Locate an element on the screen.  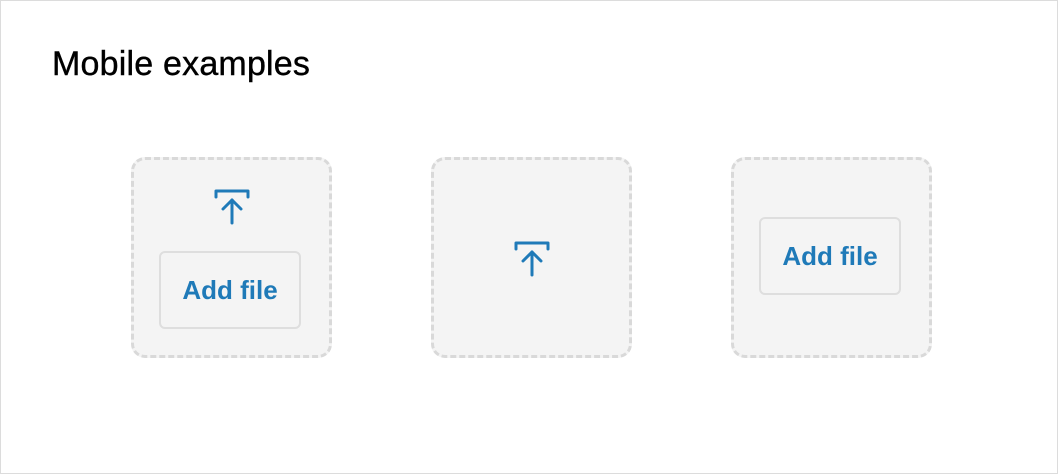
file-dropzone-button-only: Add file is located at coordinates (831, 257).